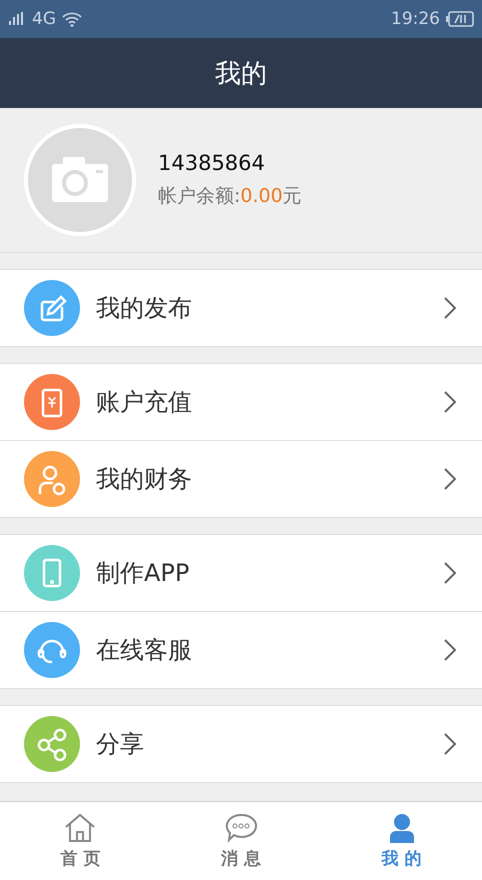  Describe the element at coordinates (241, 573) in the screenshot. I see `menu-item: 制作APP` at that location.